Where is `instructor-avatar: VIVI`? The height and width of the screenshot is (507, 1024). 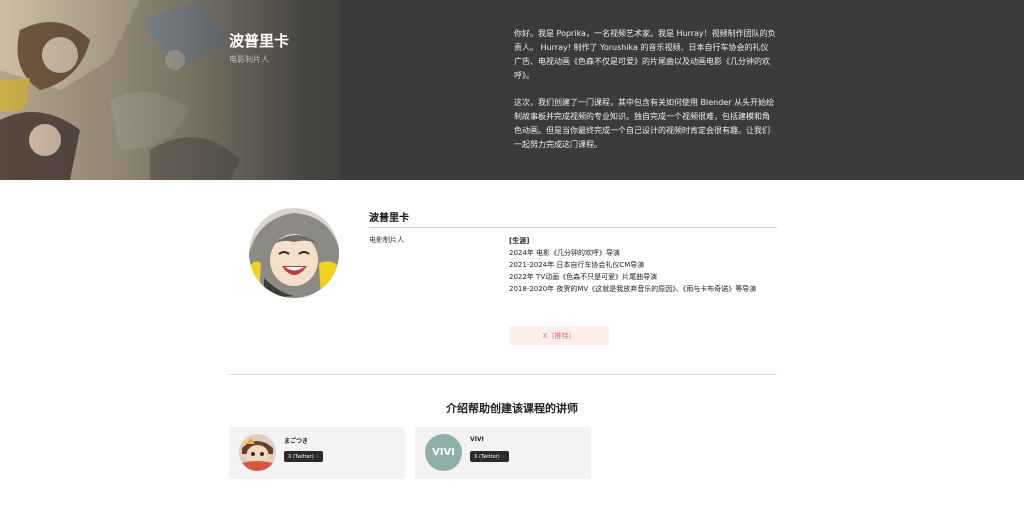 instructor-avatar: VIVI is located at coordinates (443, 452).